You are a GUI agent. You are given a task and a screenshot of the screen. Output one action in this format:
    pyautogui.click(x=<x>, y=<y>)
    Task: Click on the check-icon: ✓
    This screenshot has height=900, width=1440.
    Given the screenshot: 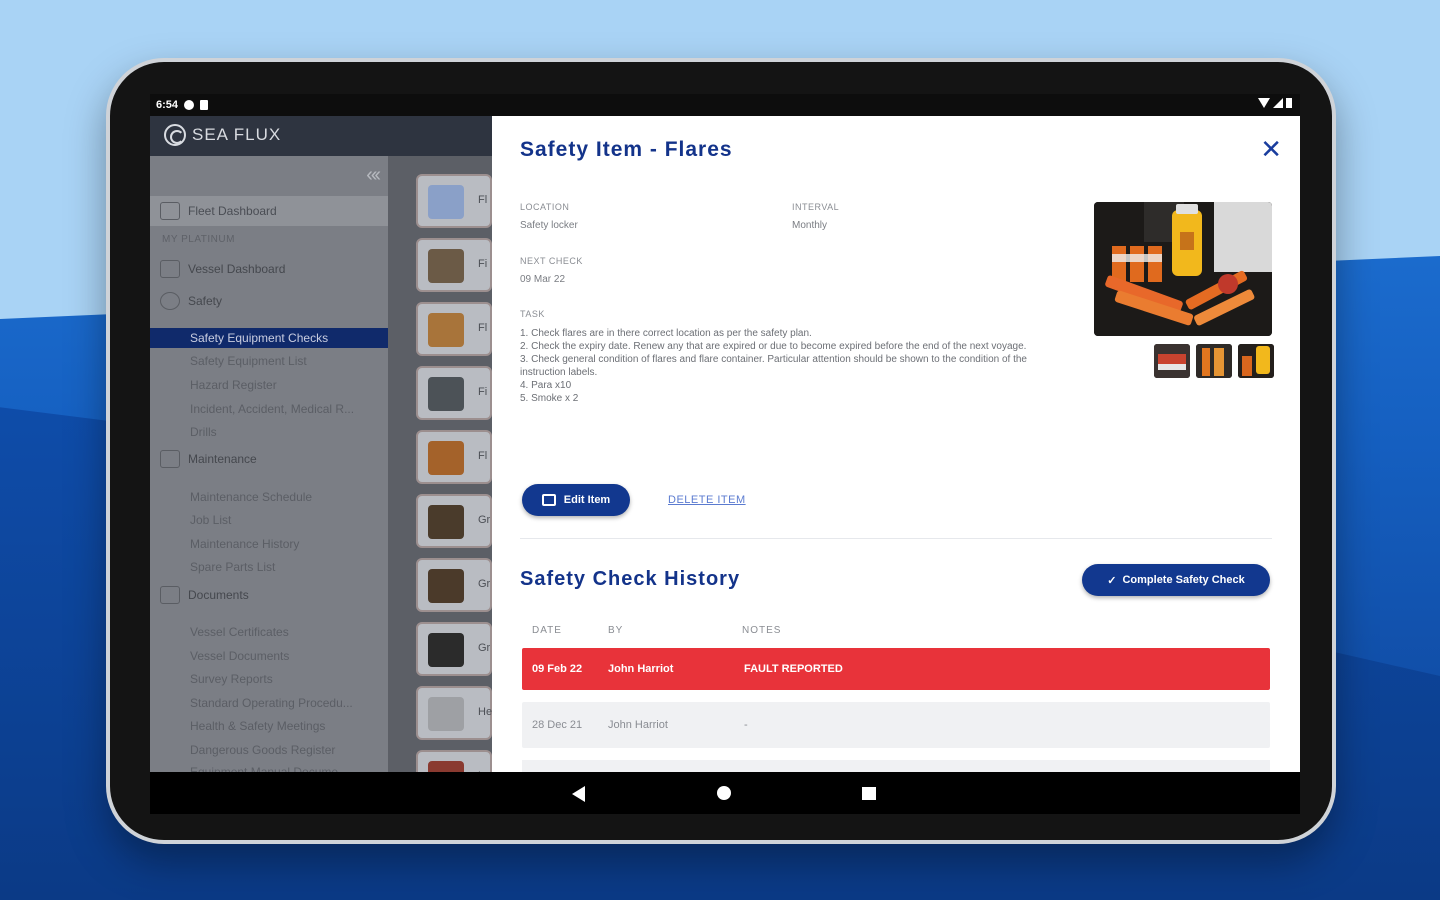 What is the action you would take?
    pyautogui.click(x=1112, y=580)
    